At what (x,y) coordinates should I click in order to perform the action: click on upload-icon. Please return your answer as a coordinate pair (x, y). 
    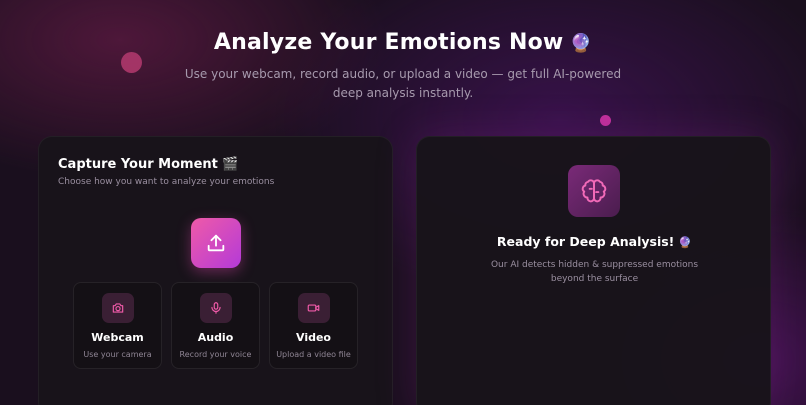
    Looking at the image, I should click on (216, 243).